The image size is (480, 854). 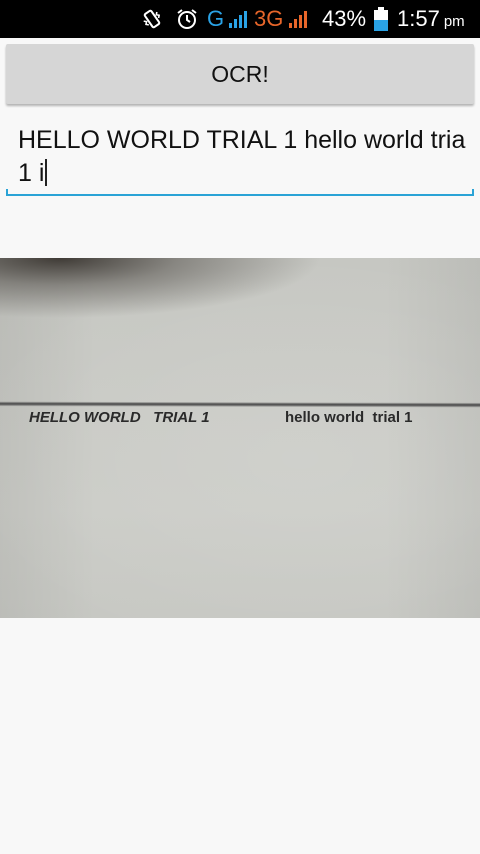 I want to click on ocr-result-field: HELLO WORLD TRIAL 1 hello world tria 1 i, so click(x=240, y=157).